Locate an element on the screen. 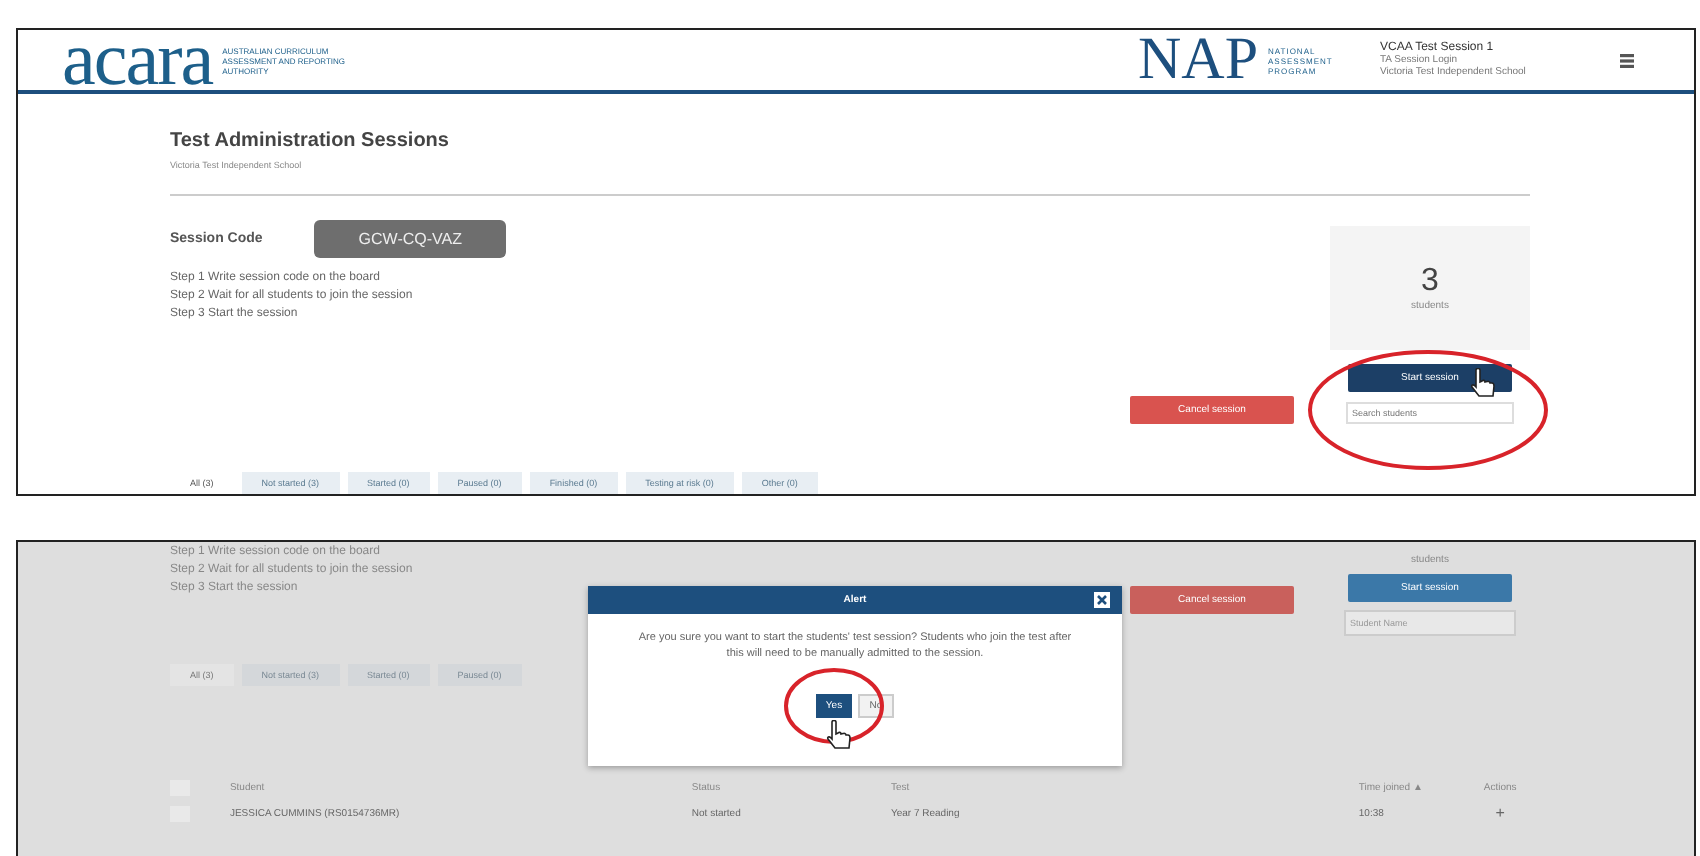 The height and width of the screenshot is (856, 1700). highlight-circle is located at coordinates (834, 706).